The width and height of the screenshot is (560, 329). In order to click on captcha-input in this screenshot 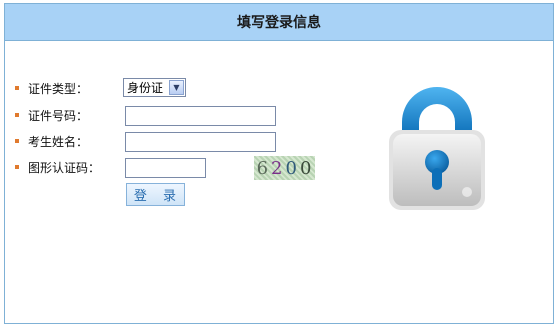, I will do `click(165, 168)`.